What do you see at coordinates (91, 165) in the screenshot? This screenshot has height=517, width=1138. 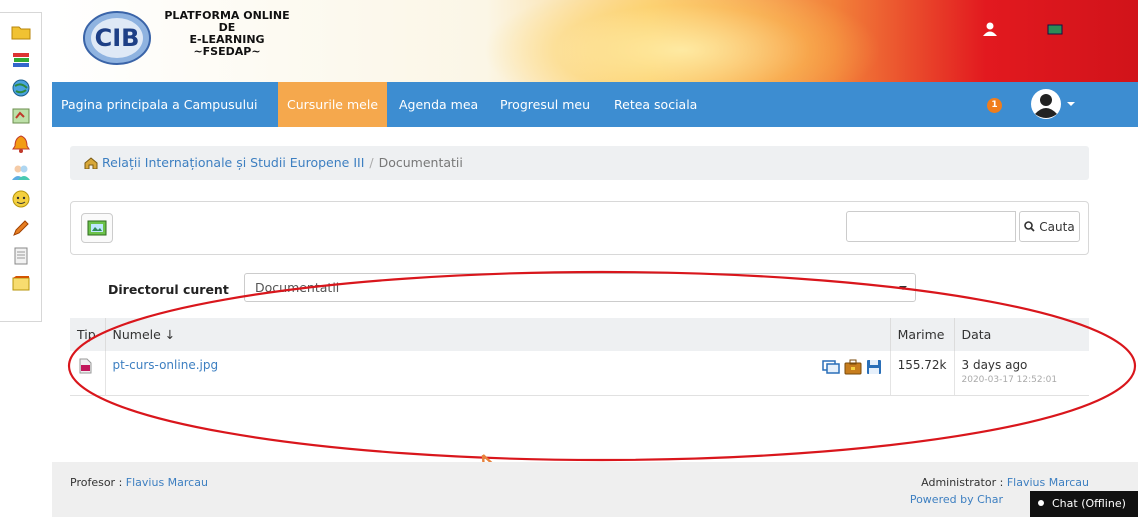 I see `home-icon` at bounding box center [91, 165].